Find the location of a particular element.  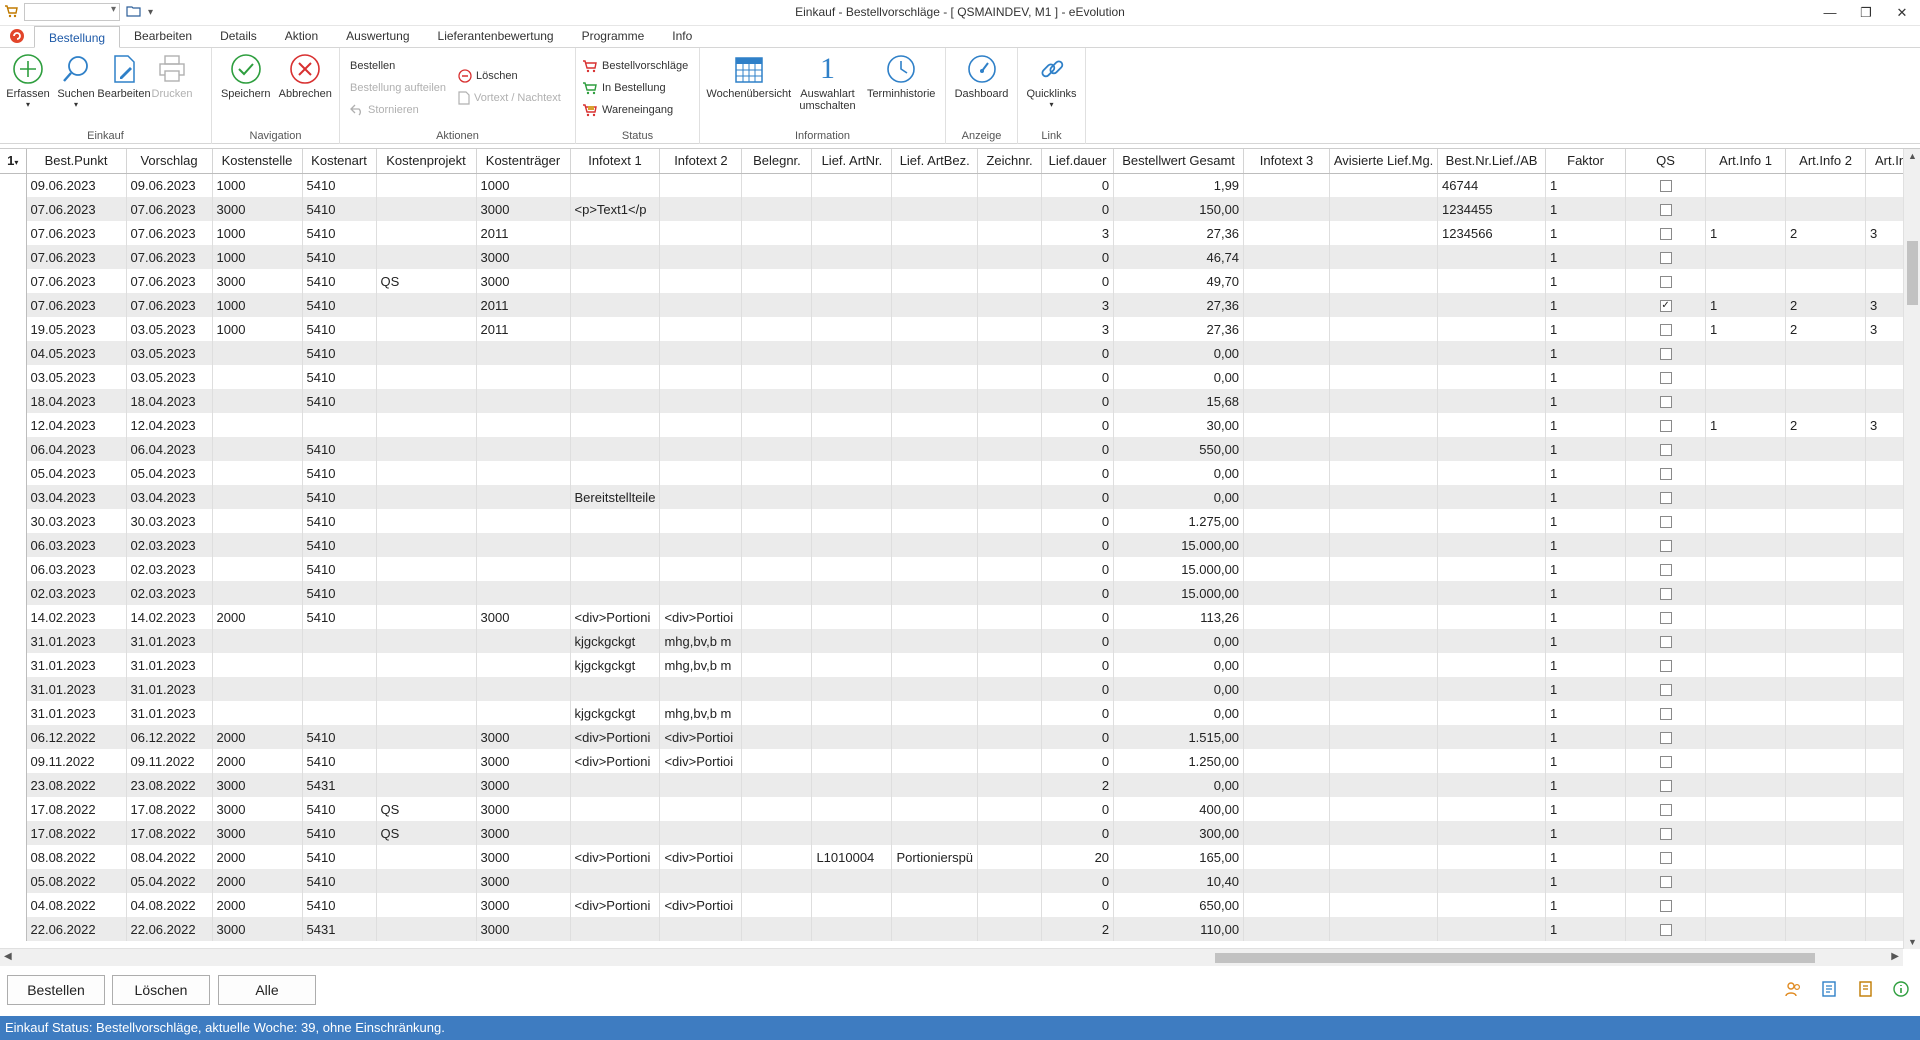

table-row: 23.08.2022 23.08.2022 3000 5431 3000 2 0,00 1 is located at coordinates (958, 785).